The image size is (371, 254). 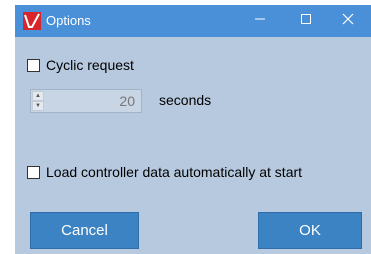 I want to click on interval-value: 20, so click(x=127, y=101).